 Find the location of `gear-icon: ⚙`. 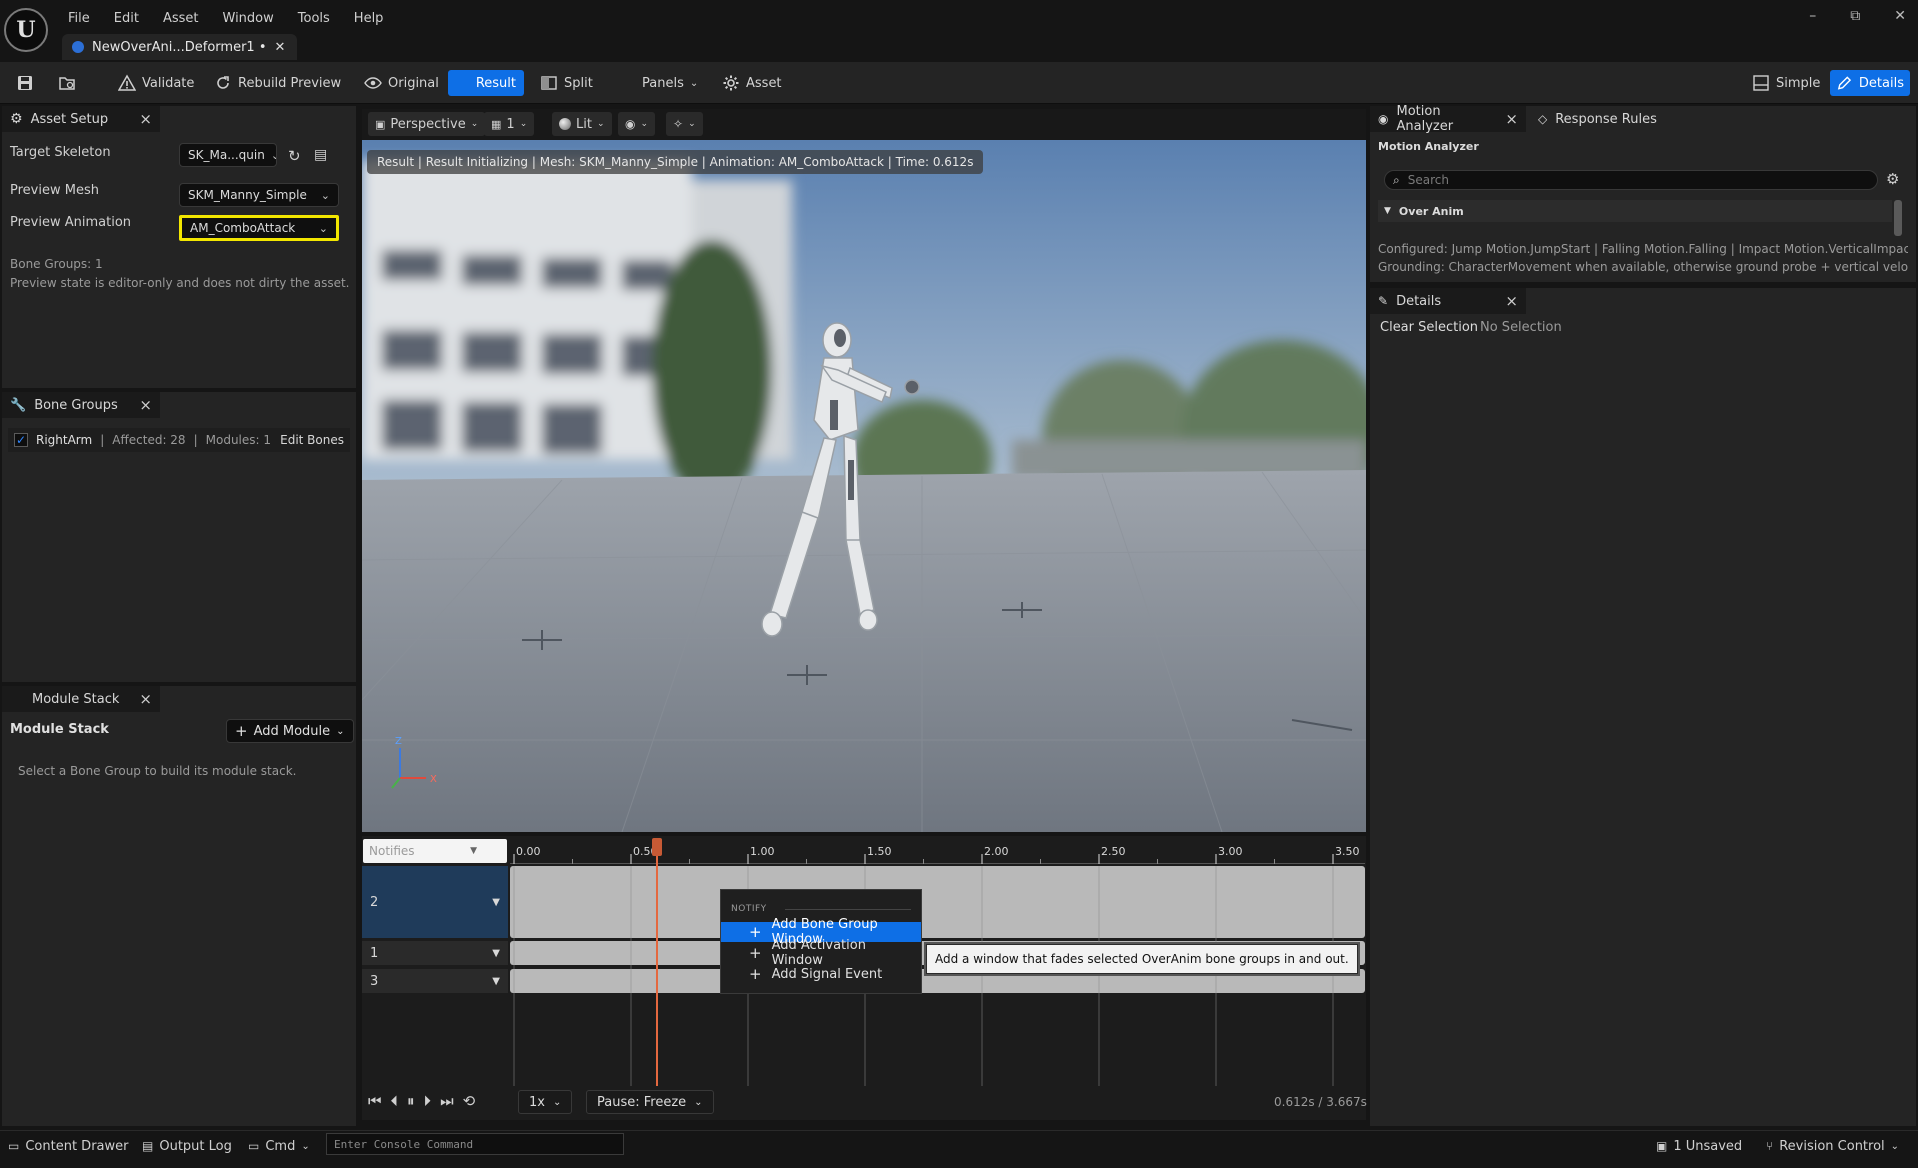

gear-icon: ⚙ is located at coordinates (1892, 179).